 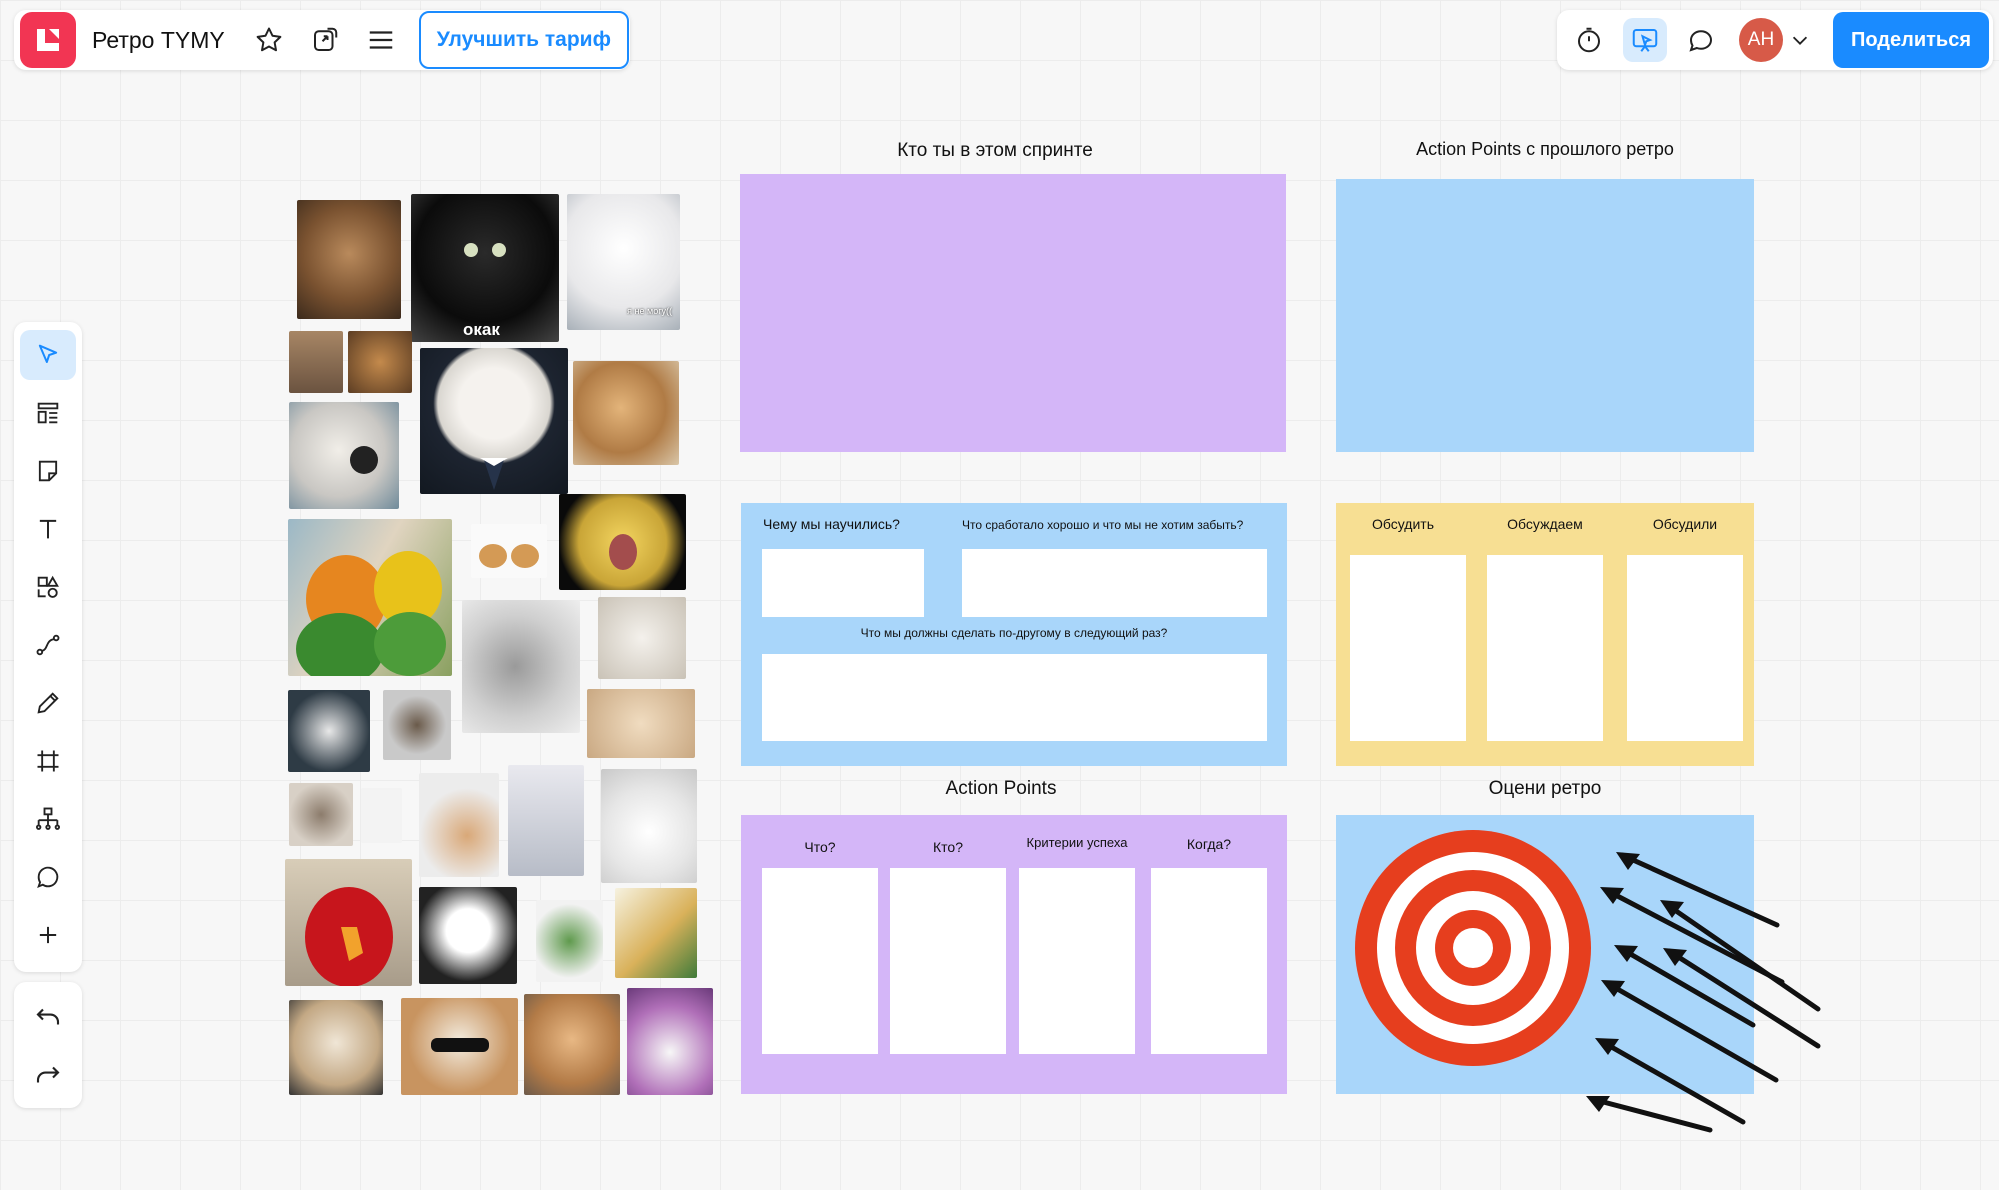 What do you see at coordinates (481, 329) in the screenshot?
I see `meme-caption: окак` at bounding box center [481, 329].